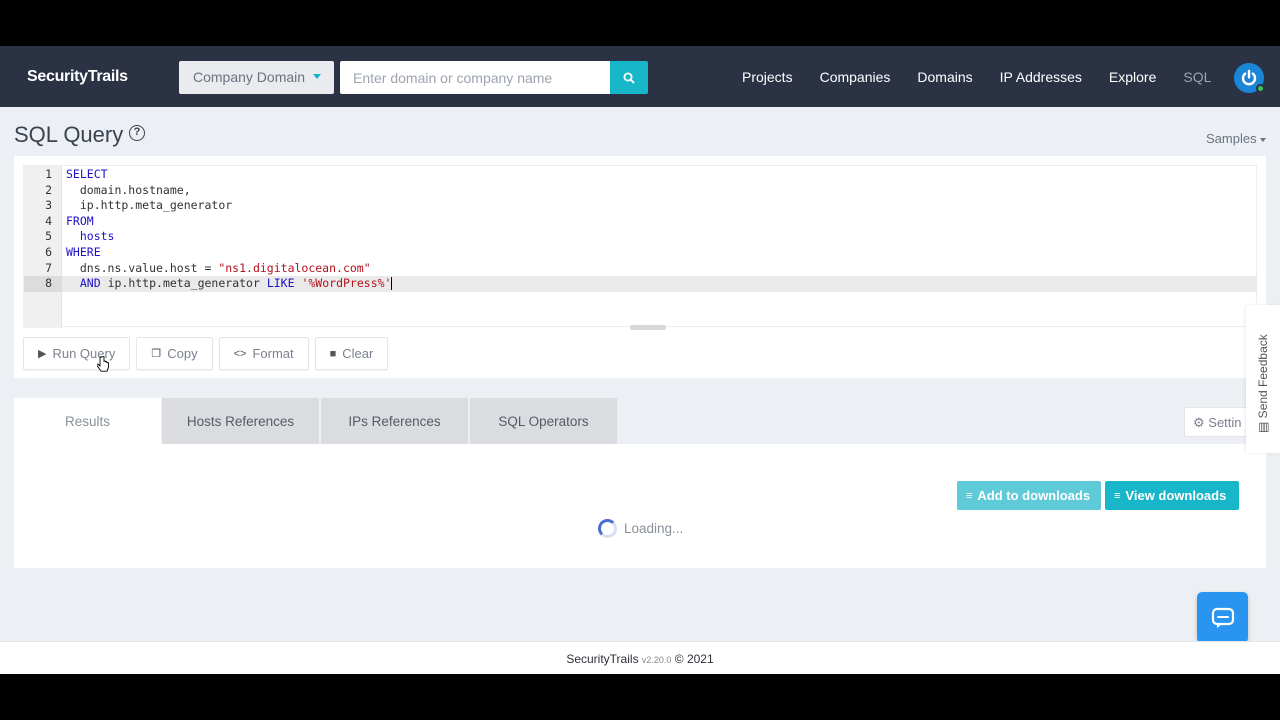 The height and width of the screenshot is (720, 1280). I want to click on chat-icon, so click(1222, 617).